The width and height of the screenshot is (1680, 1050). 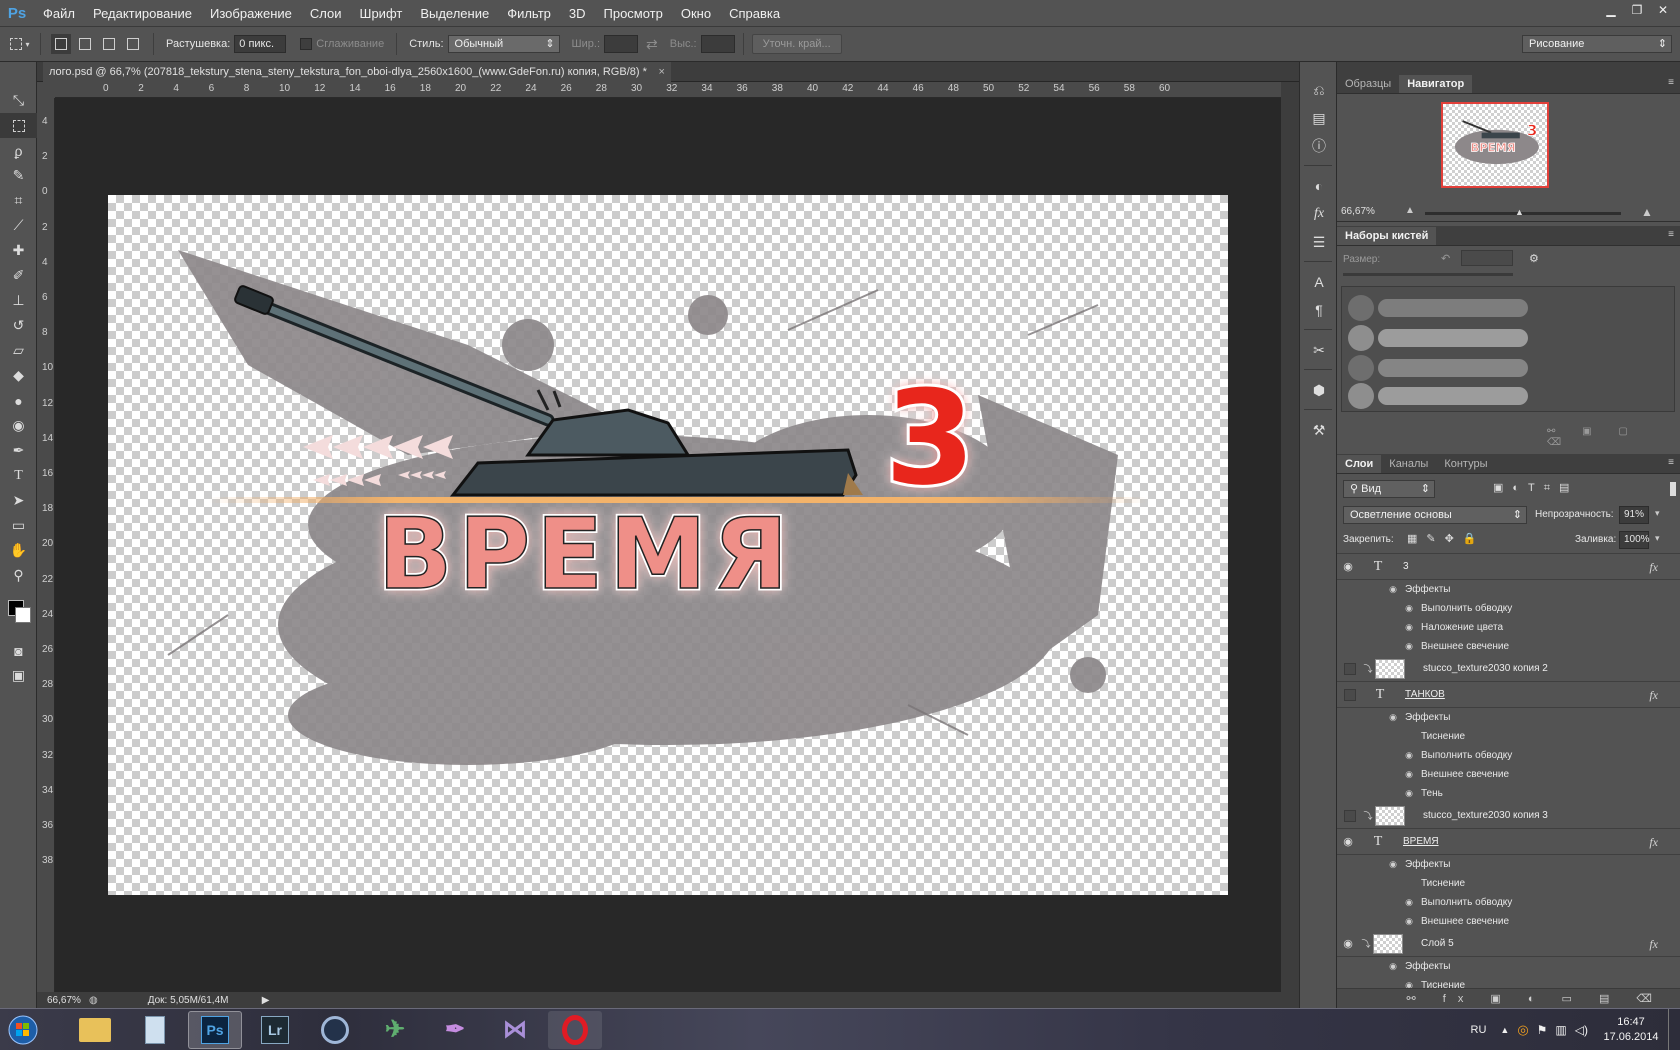 I want to click on layer-row: ◉ T 3 fx, so click(x=1508, y=567).